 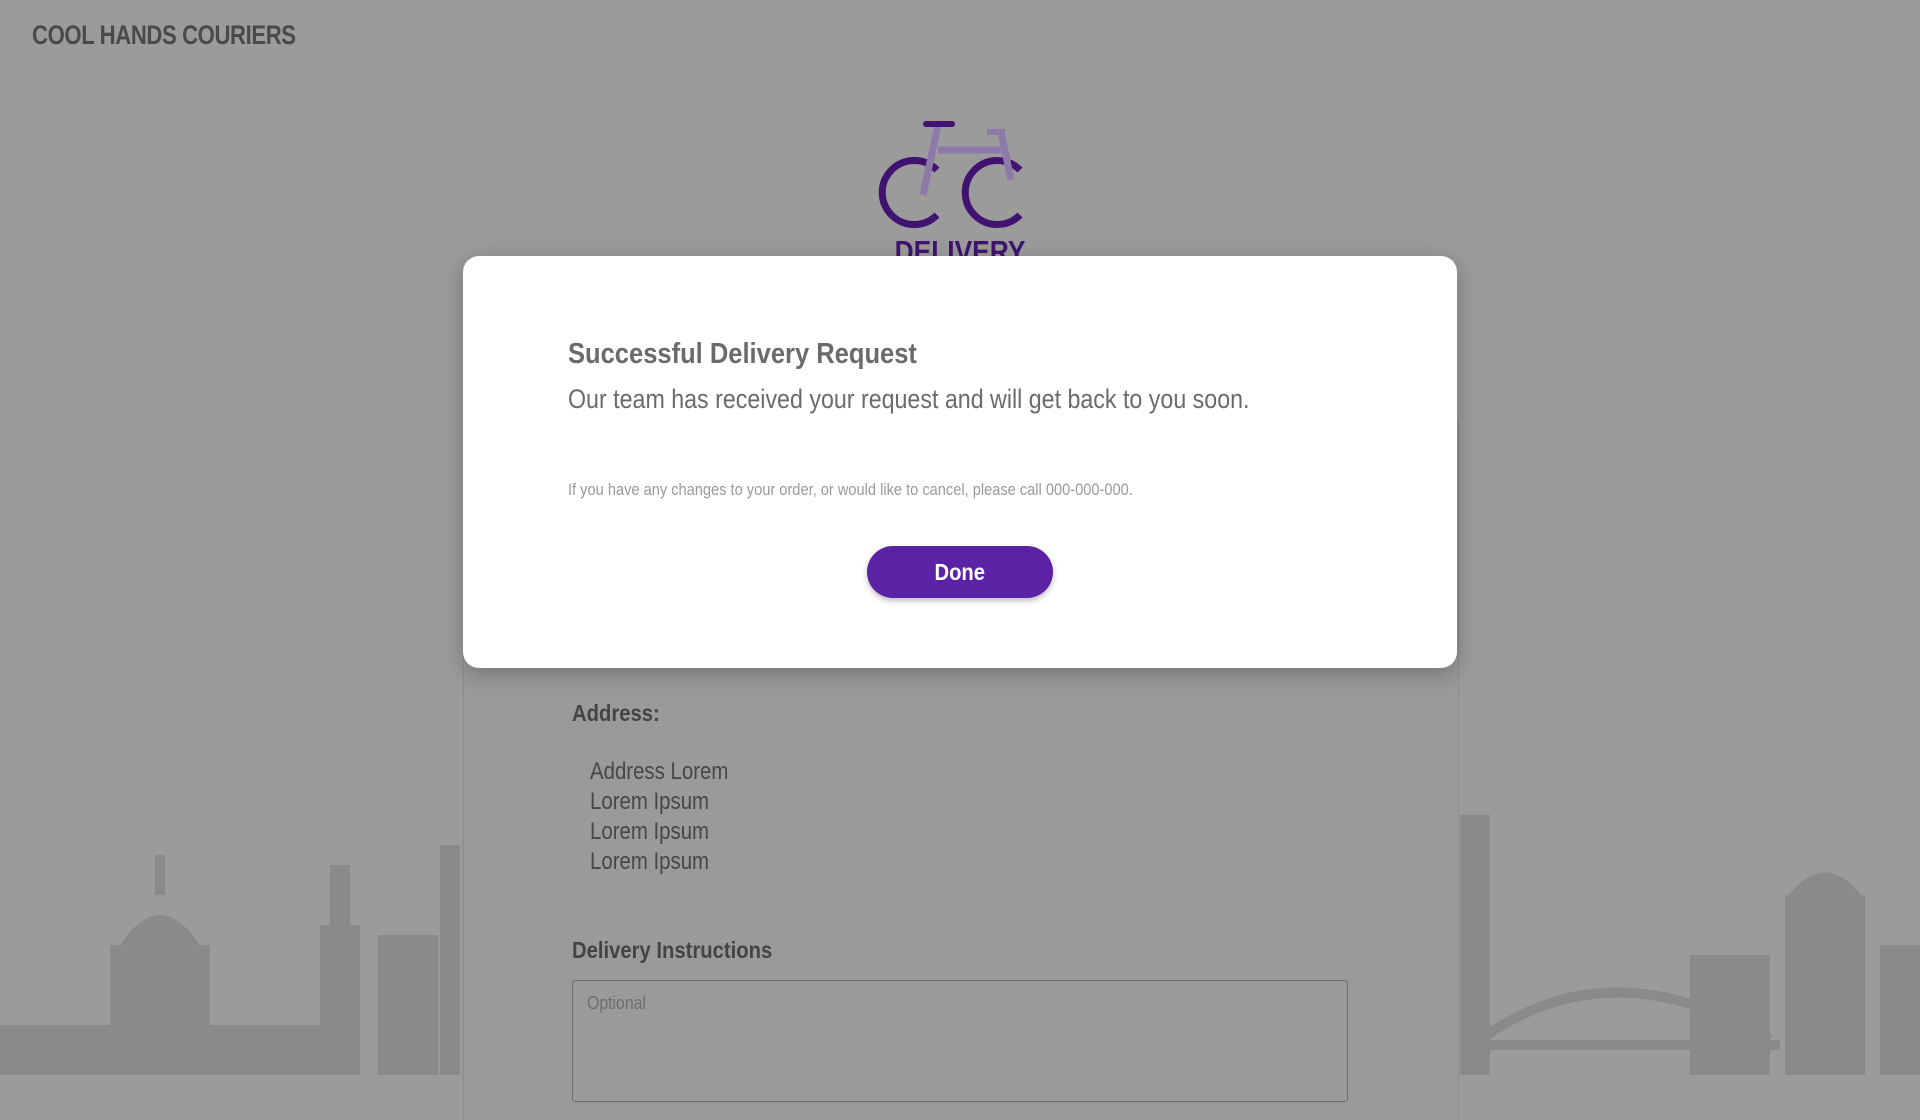 What do you see at coordinates (950, 174) in the screenshot?
I see `bicycle-icon` at bounding box center [950, 174].